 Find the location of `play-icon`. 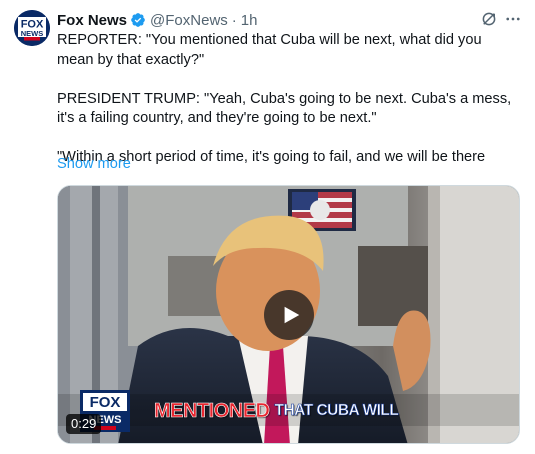

play-icon is located at coordinates (291, 315).